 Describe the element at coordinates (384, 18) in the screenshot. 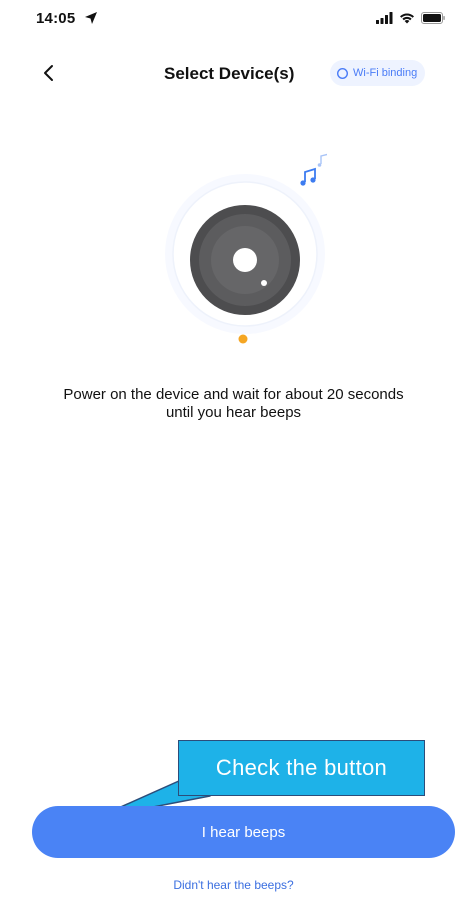

I see `cellular-signal-icon` at that location.